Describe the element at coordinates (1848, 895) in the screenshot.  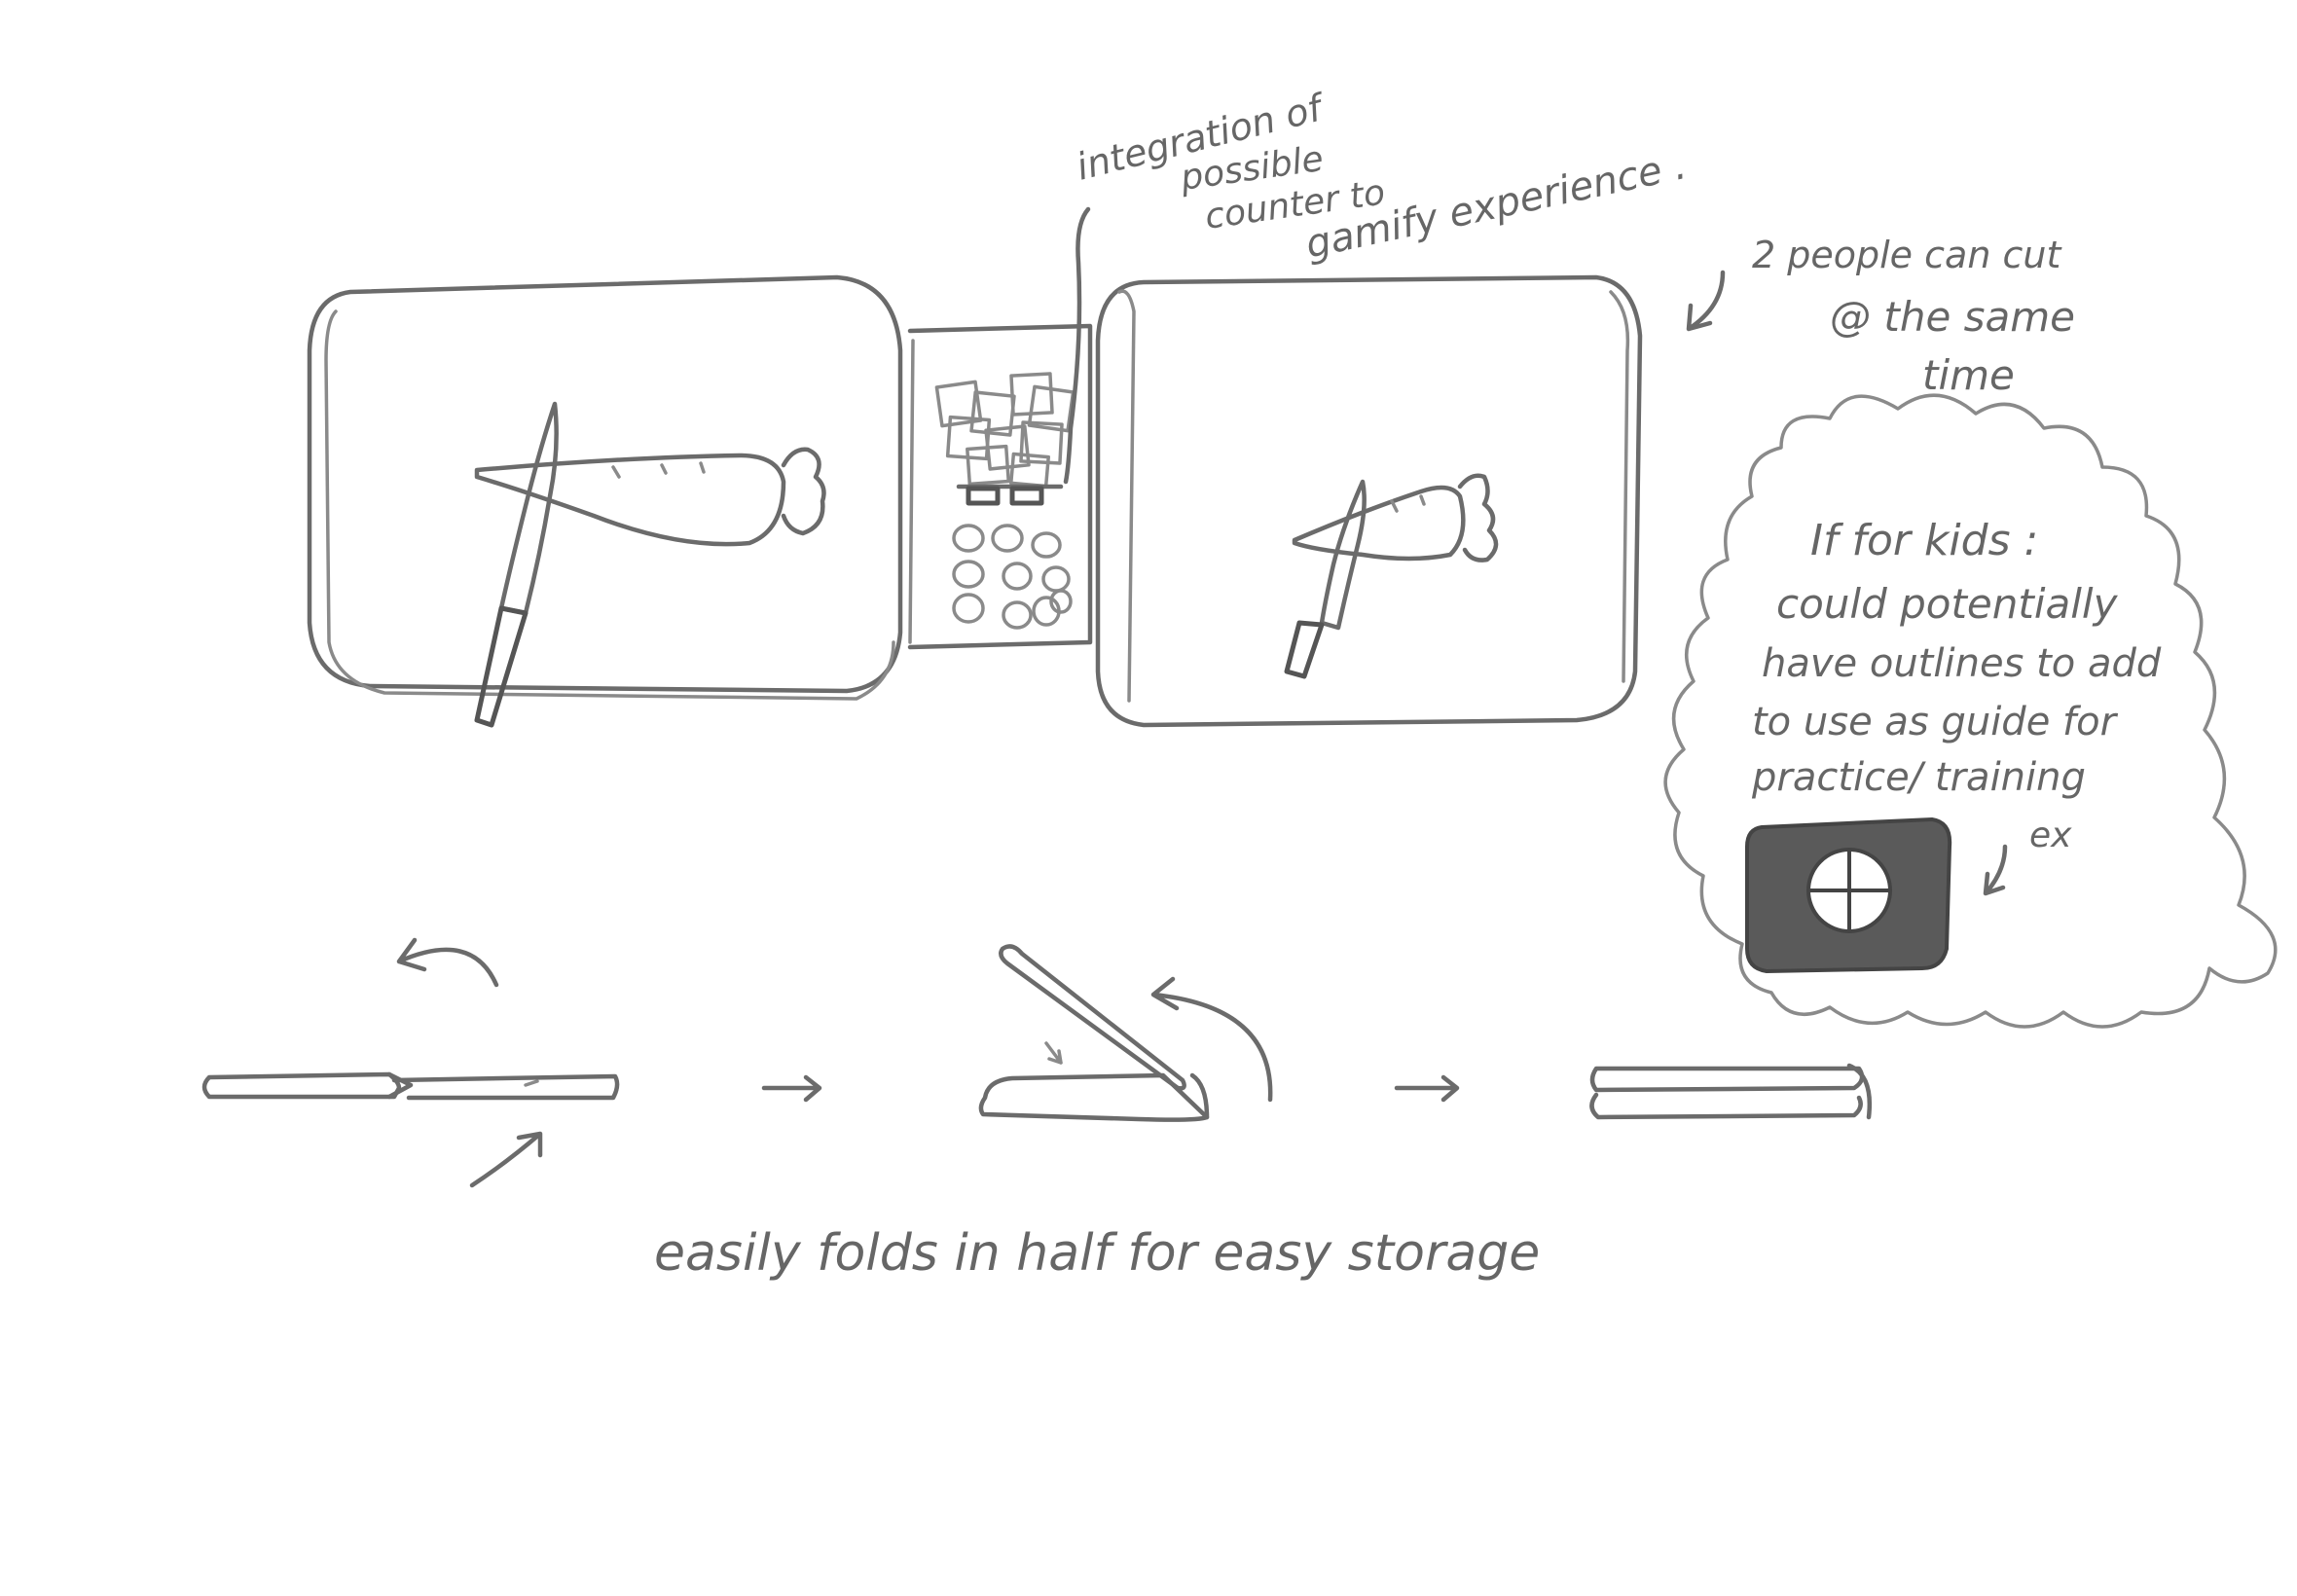
I see `example-outline-pad` at that location.